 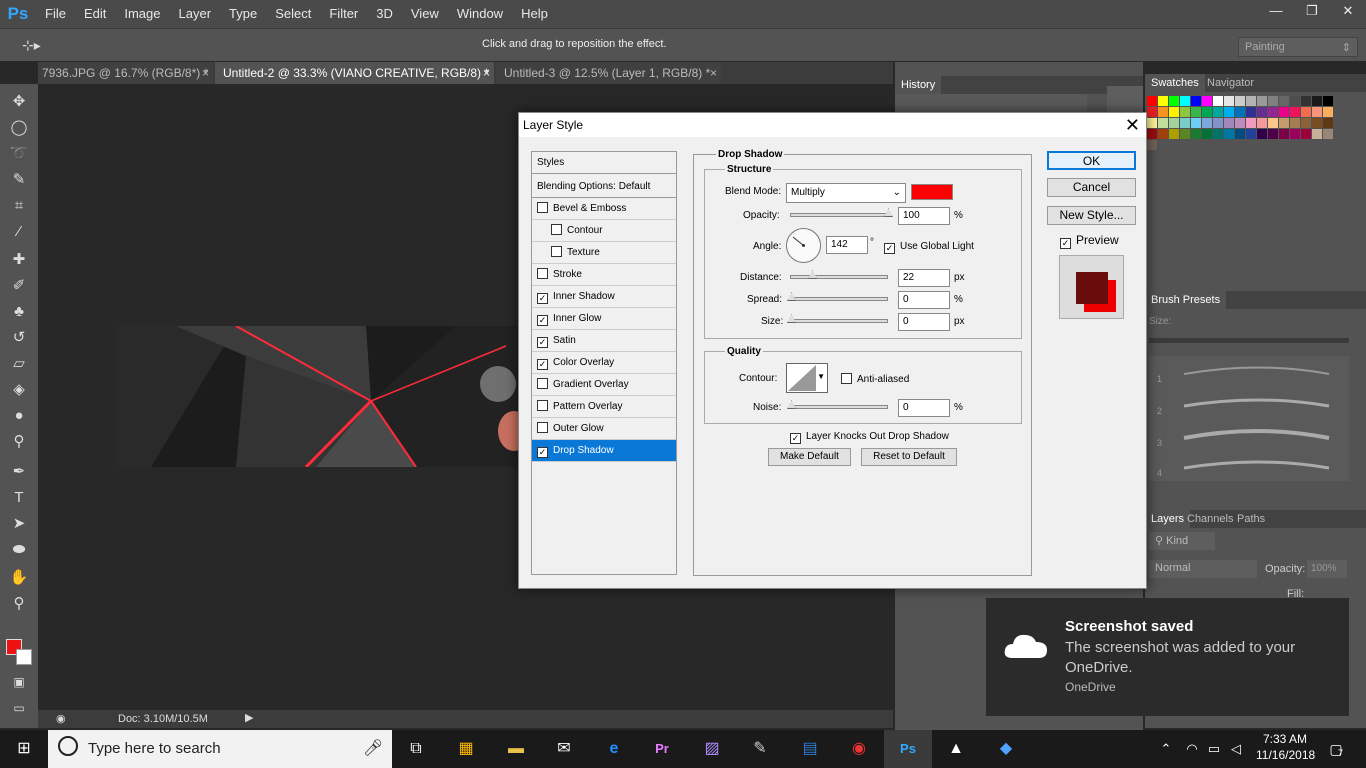 I want to click on menu-3d: 3D, so click(x=384, y=14).